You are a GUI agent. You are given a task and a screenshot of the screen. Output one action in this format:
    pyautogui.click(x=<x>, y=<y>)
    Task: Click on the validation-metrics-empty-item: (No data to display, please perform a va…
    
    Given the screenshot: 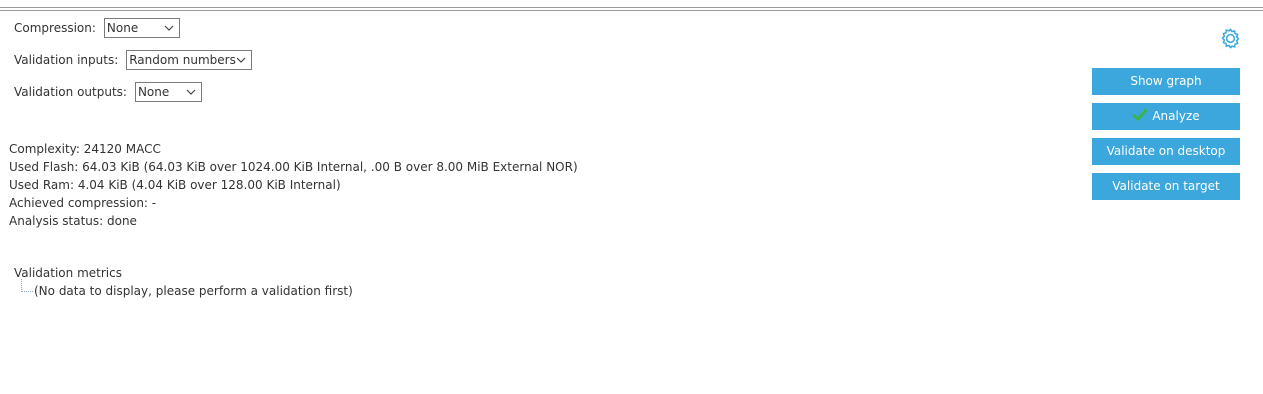 What is the action you would take?
    pyautogui.click(x=183, y=289)
    